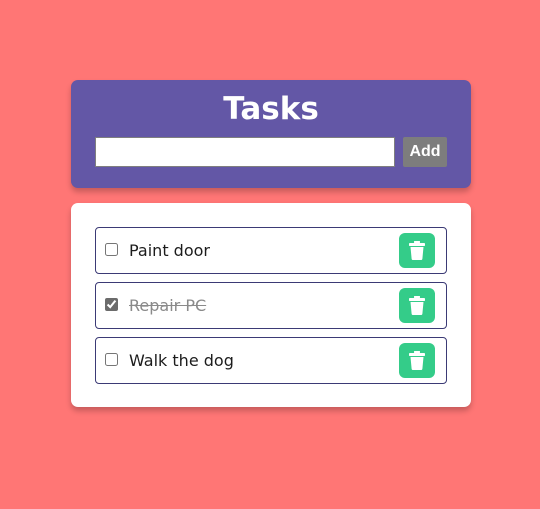 The height and width of the screenshot is (509, 540). I want to click on task-item: Paint door, so click(271, 250).